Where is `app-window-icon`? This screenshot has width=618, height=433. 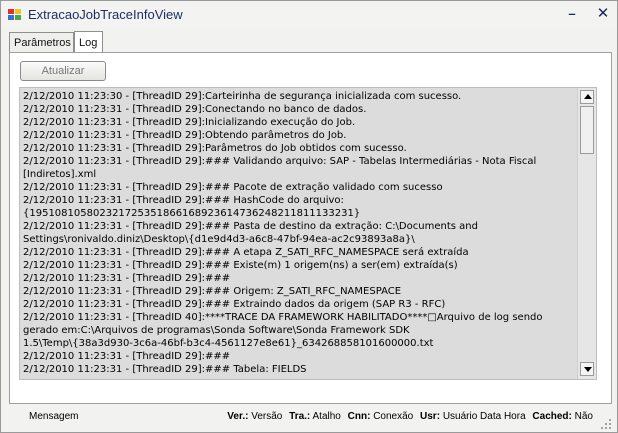
app-window-icon is located at coordinates (15, 15).